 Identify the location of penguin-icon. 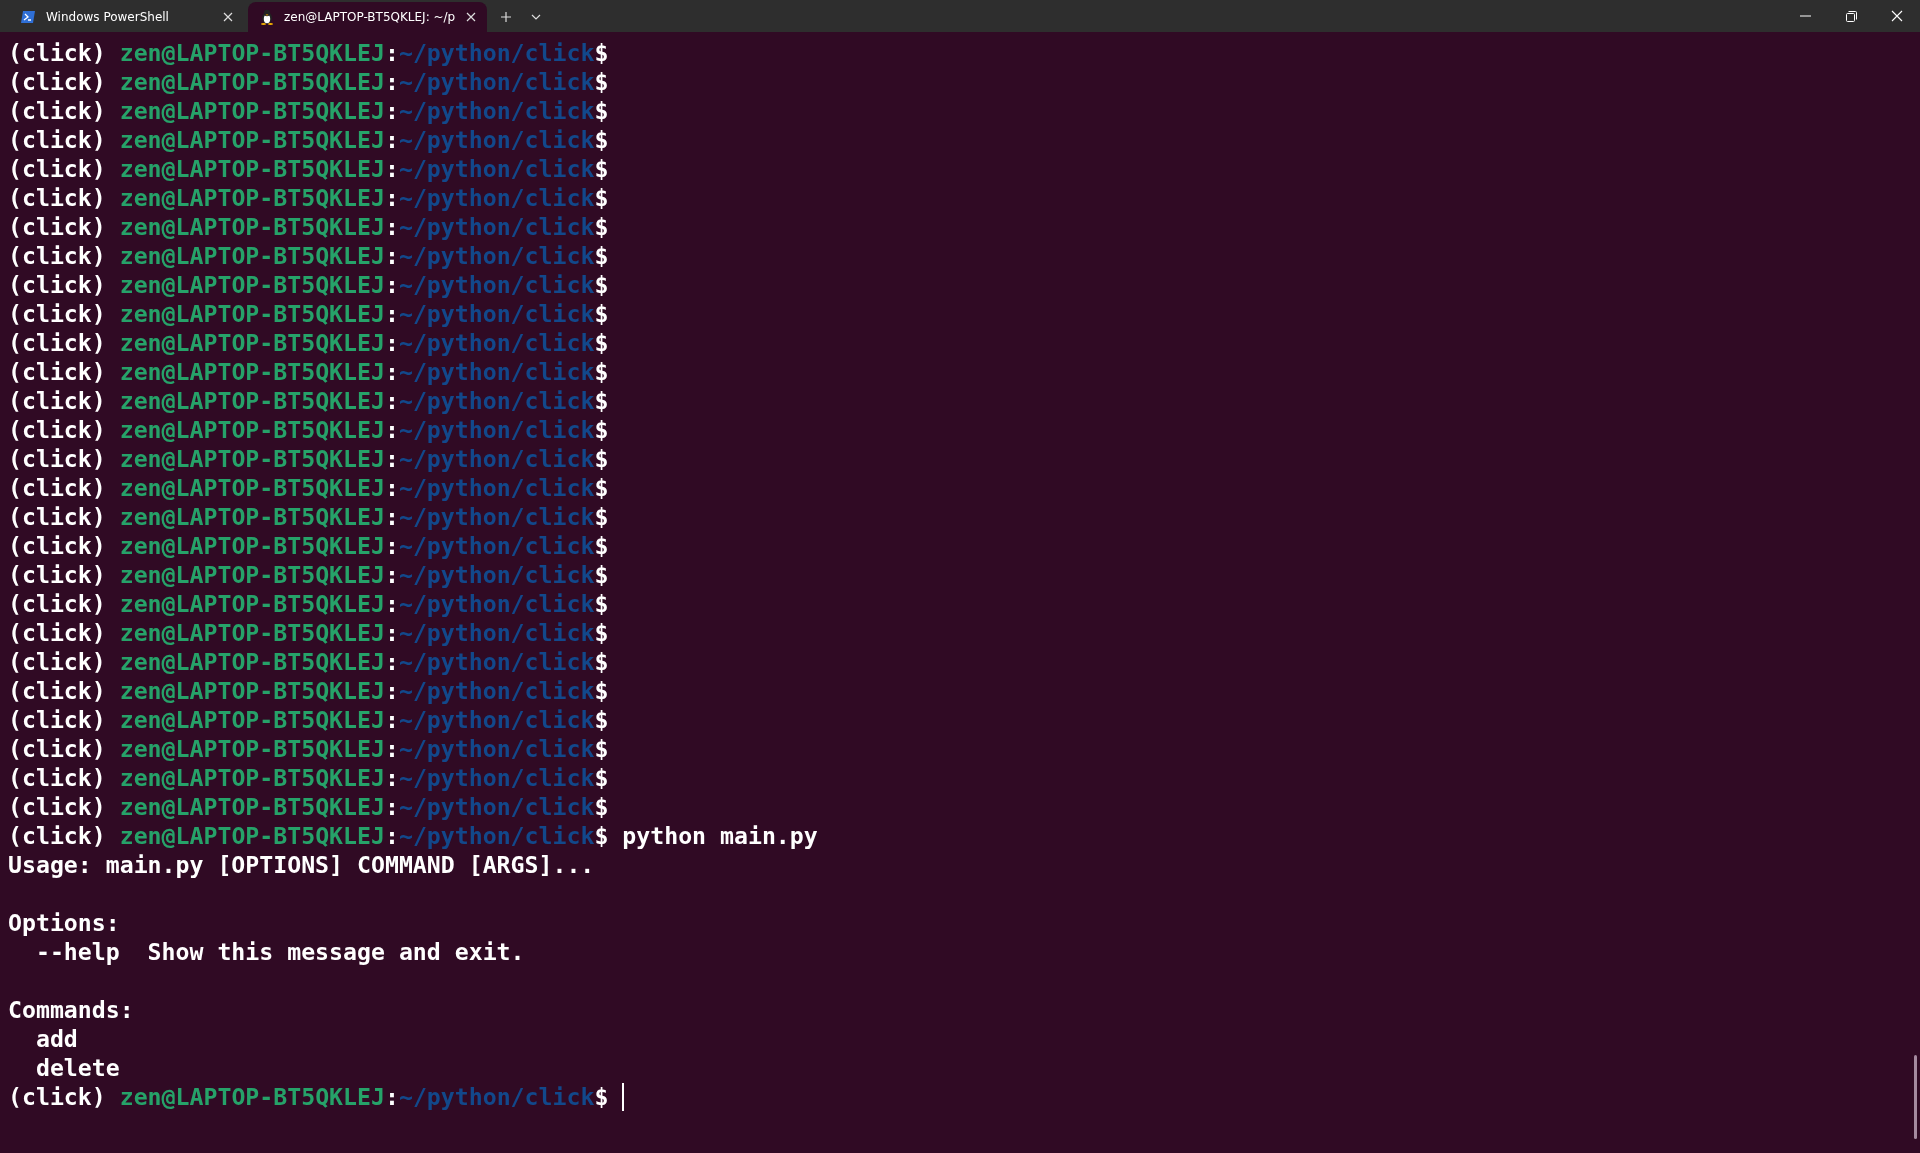
(267, 17).